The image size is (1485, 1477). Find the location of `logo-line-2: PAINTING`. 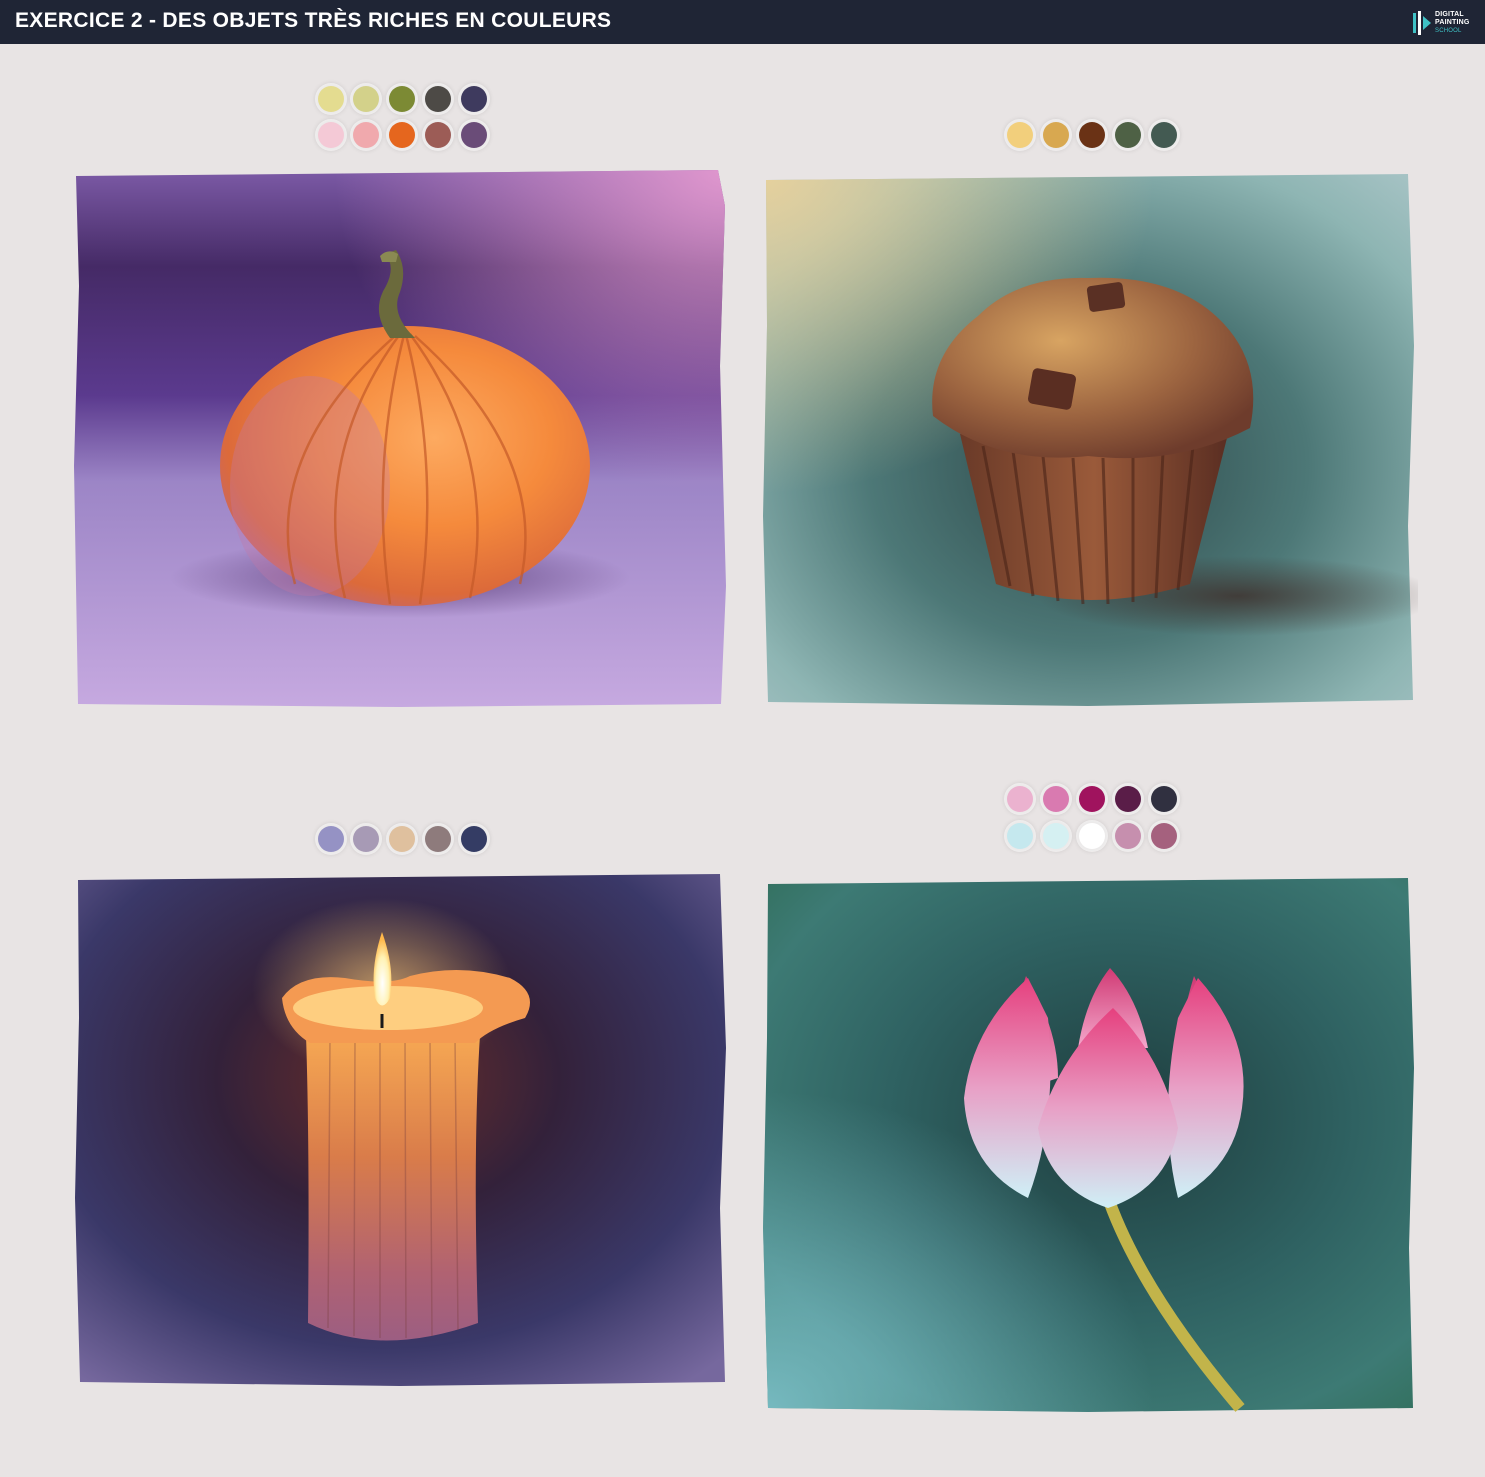

logo-line-2: PAINTING is located at coordinates (1452, 22).